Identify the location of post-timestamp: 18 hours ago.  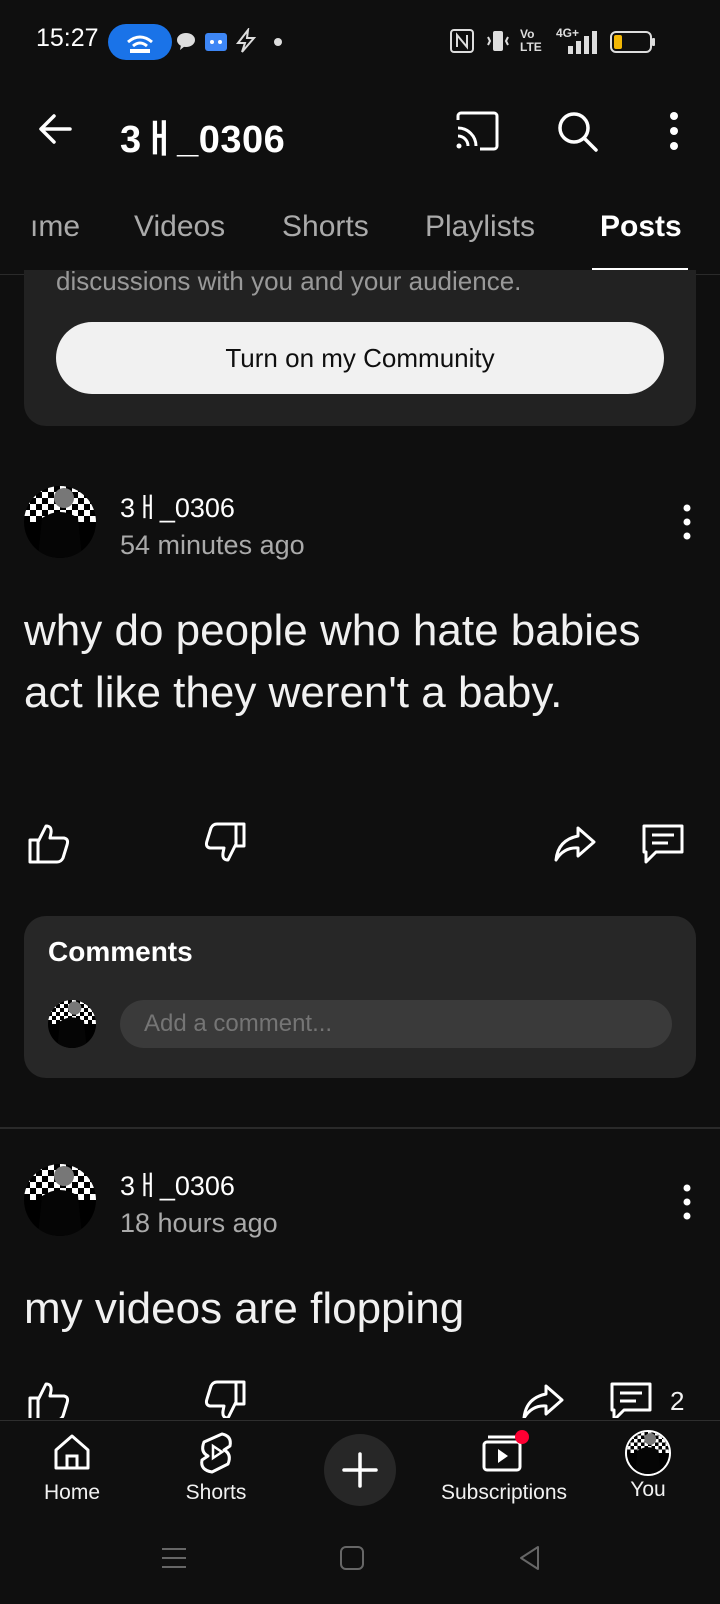
(199, 1223).